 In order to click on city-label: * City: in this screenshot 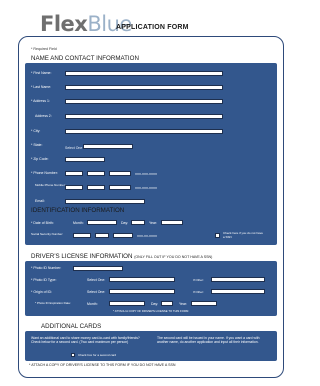, I will do `click(36, 131)`.